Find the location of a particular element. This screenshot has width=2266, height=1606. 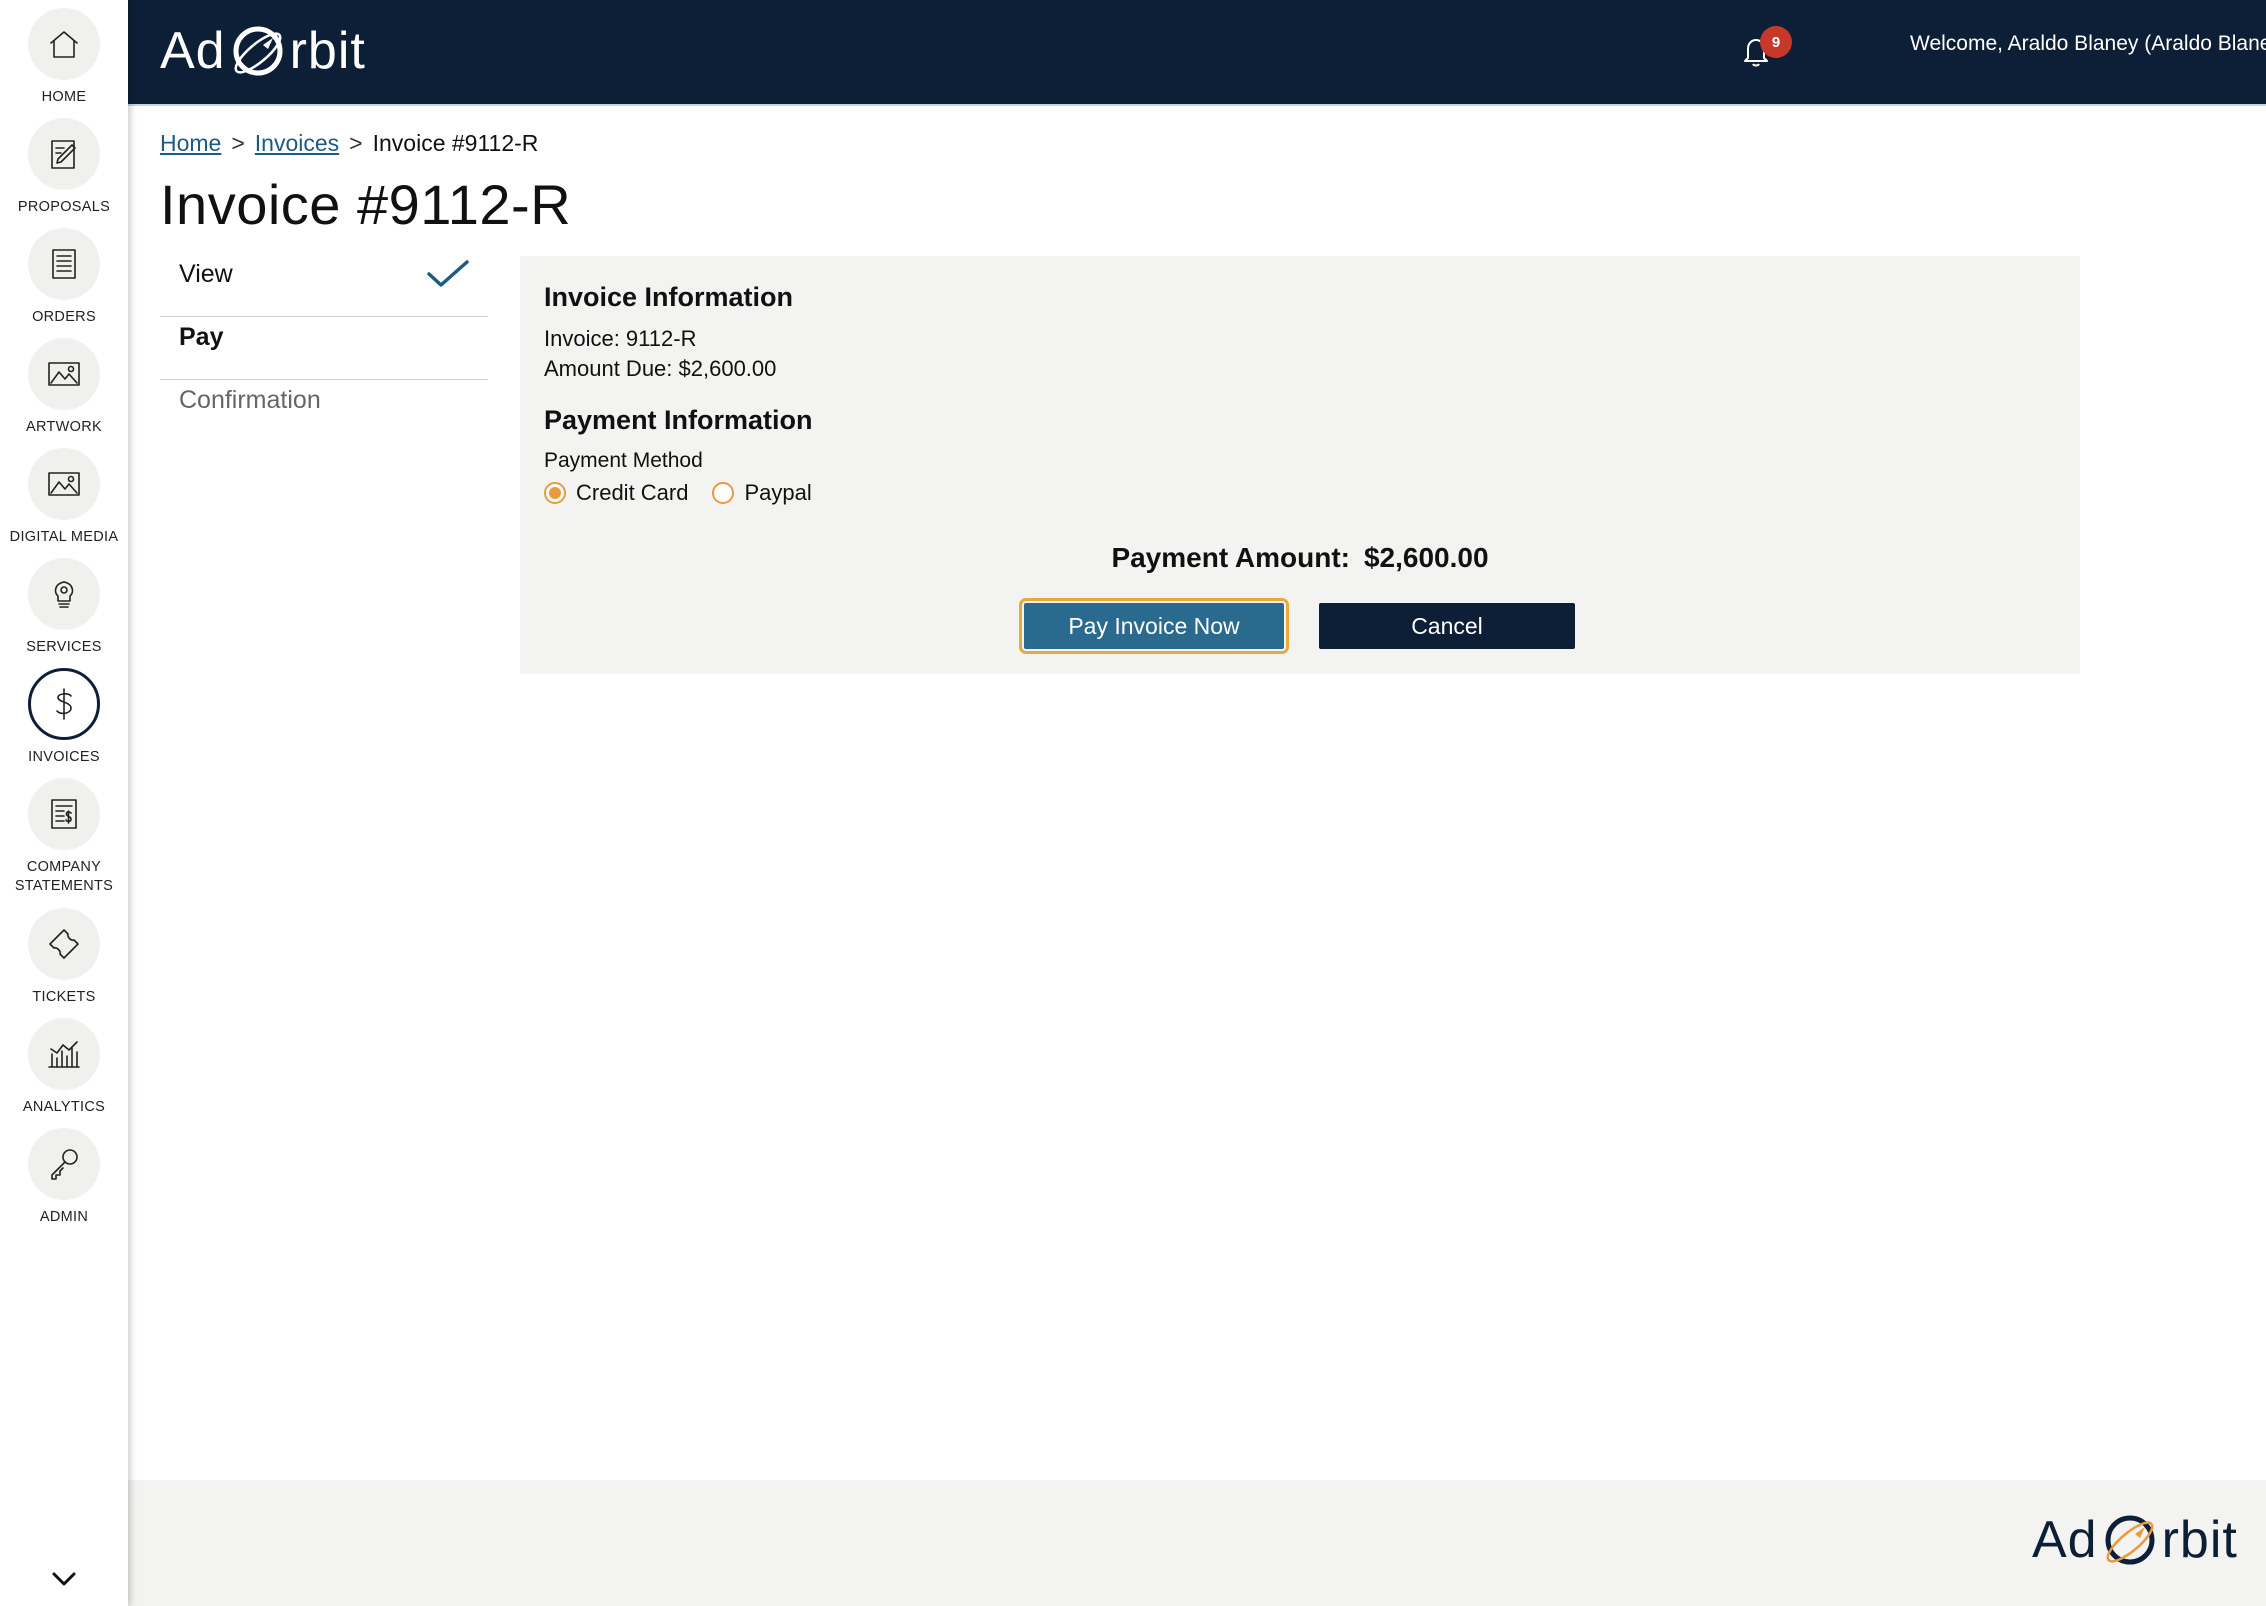

sidebar-item-label: INVOICES is located at coordinates (64, 757).